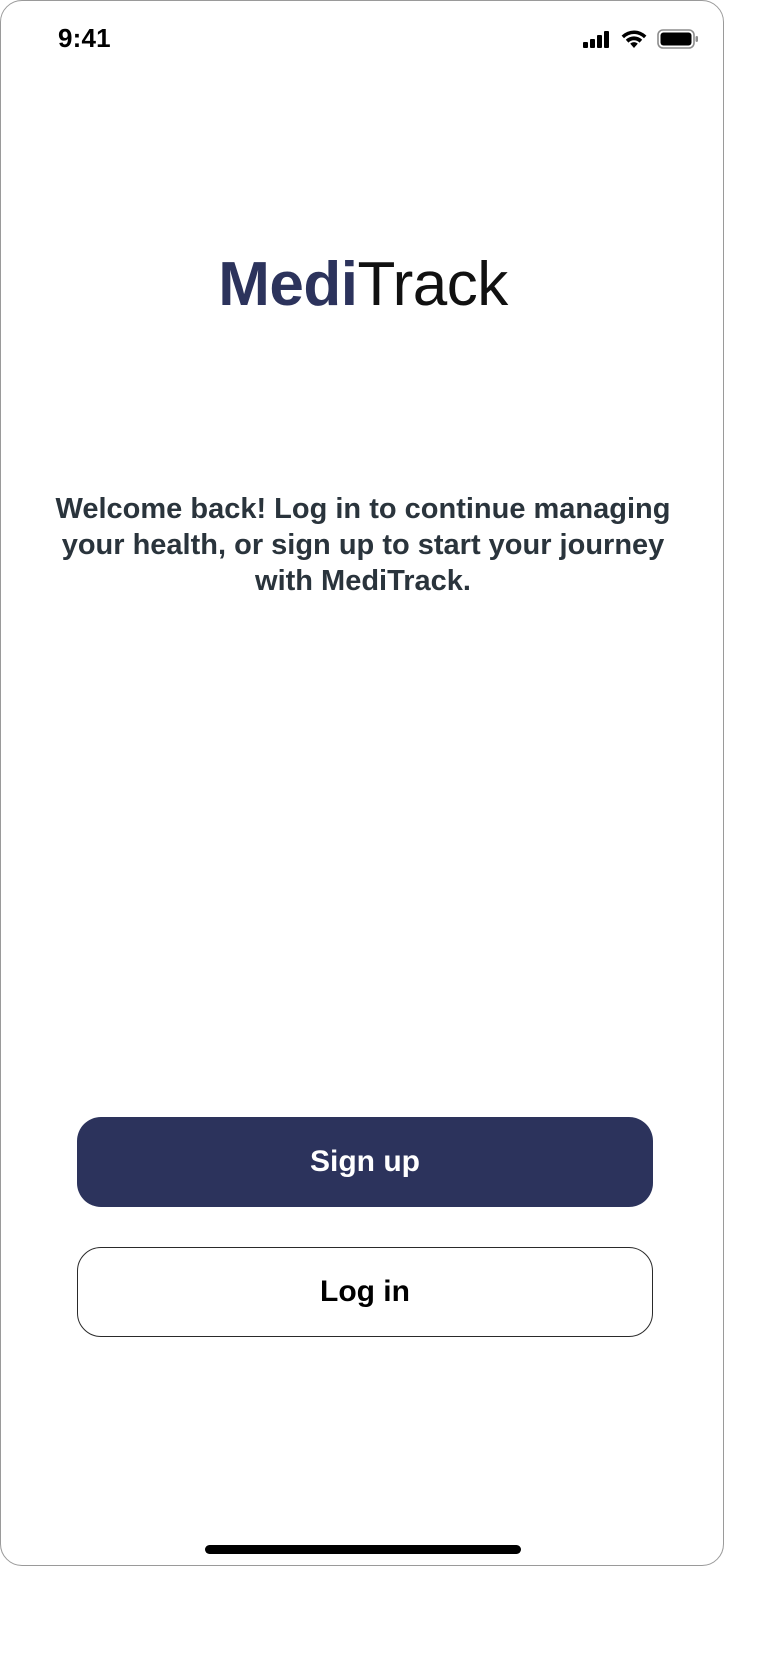 The height and width of the screenshot is (1658, 766). Describe the element at coordinates (288, 284) in the screenshot. I see `logo-bold-text: Medi` at that location.